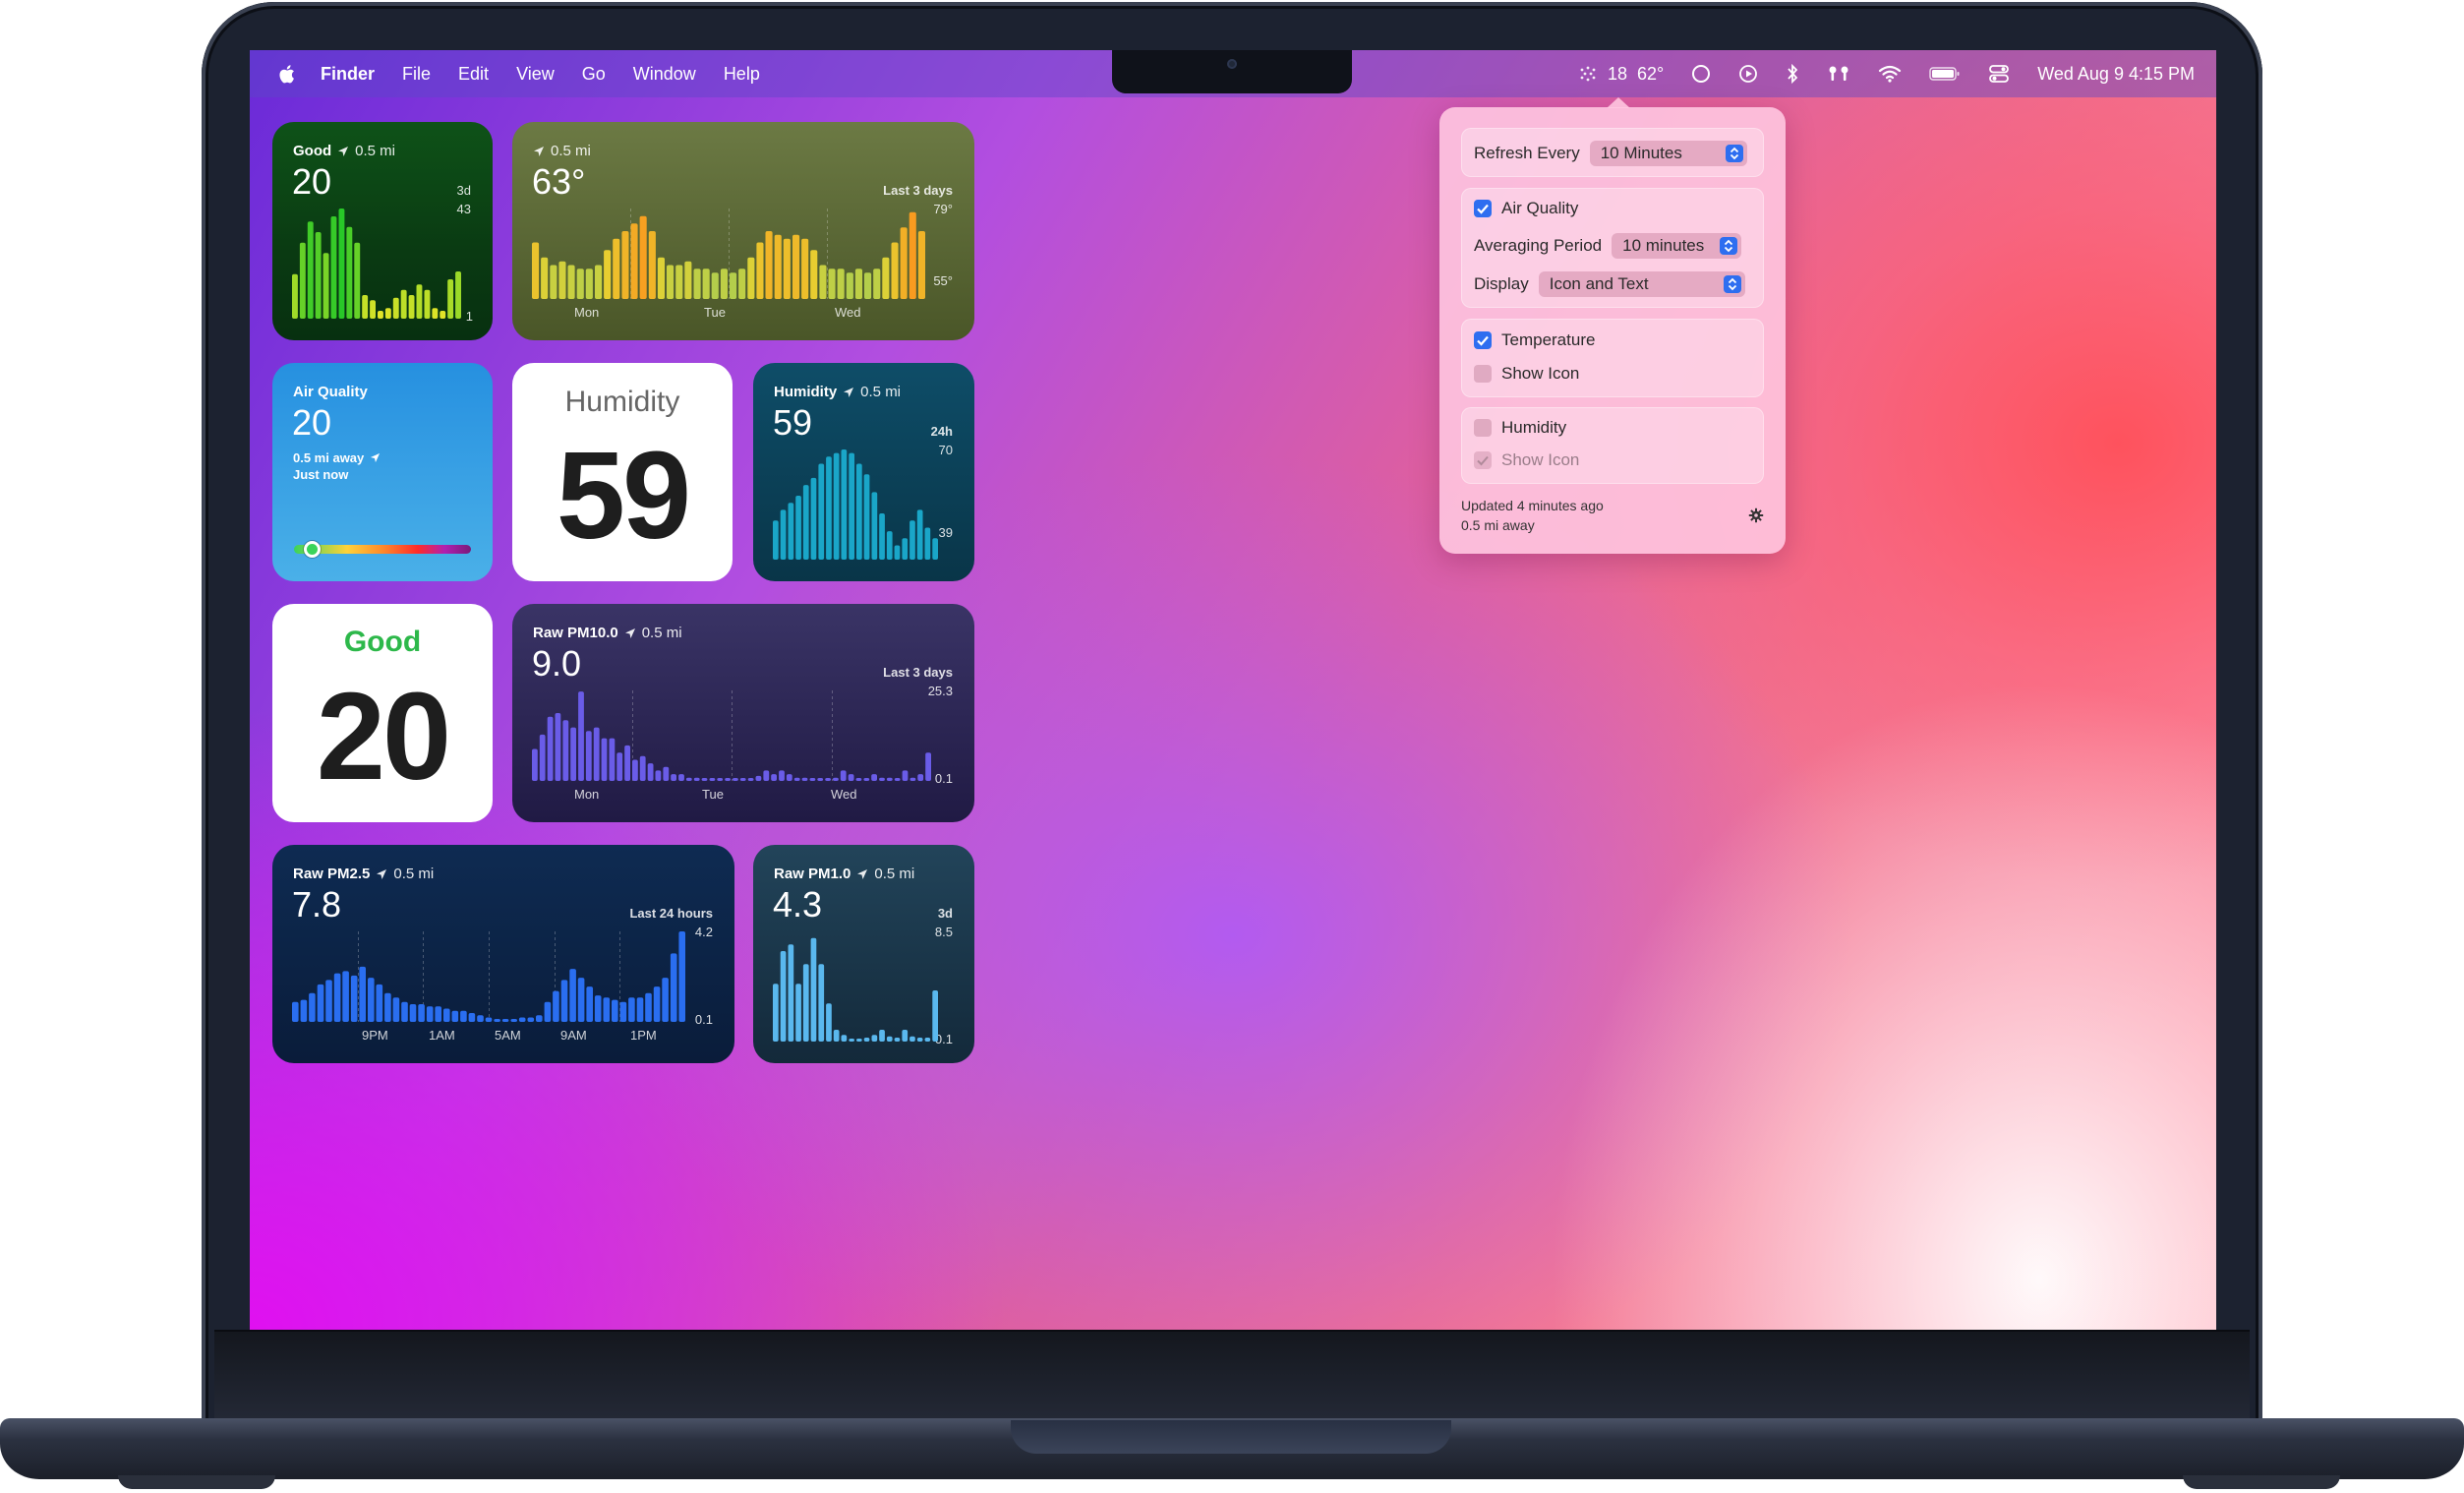  I want to click on apple-menu-icon, so click(286, 74).